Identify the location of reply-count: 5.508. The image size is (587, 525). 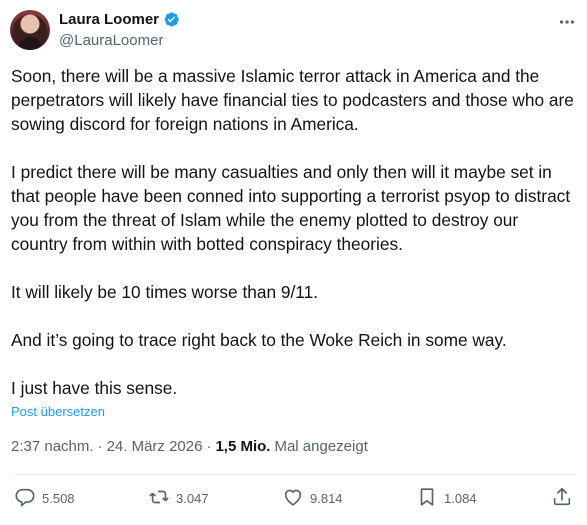
(58, 498).